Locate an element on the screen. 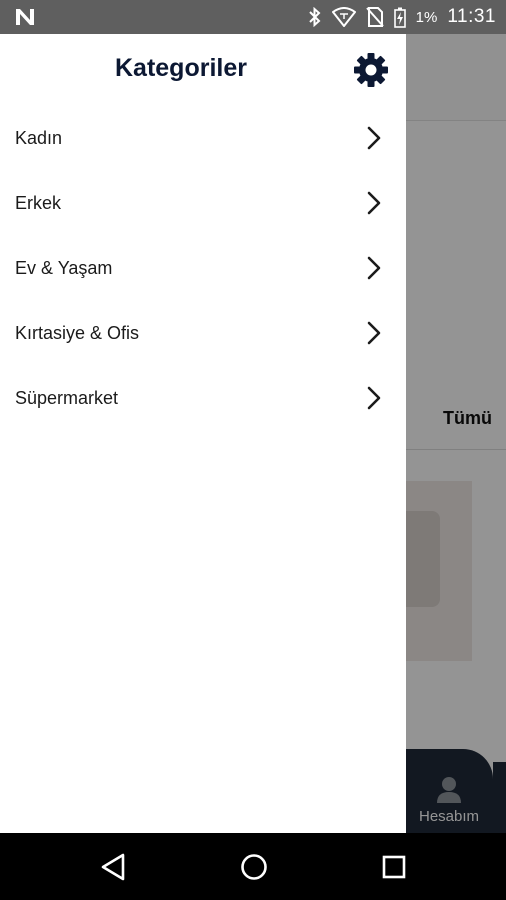 This screenshot has width=506, height=900. recents-icon is located at coordinates (394, 867).